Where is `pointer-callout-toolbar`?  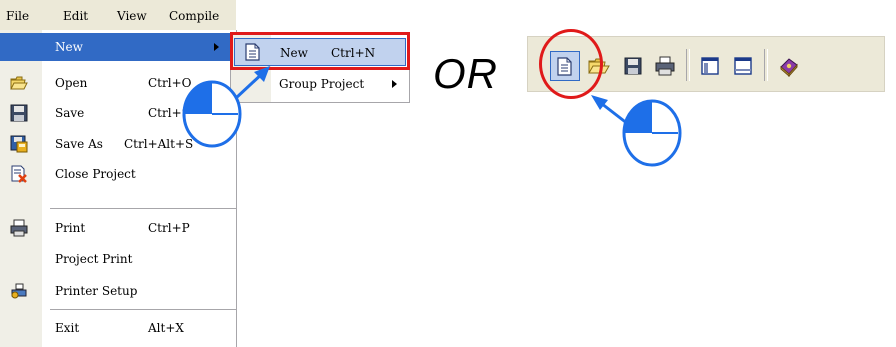
pointer-callout-toolbar is located at coordinates (636, 131).